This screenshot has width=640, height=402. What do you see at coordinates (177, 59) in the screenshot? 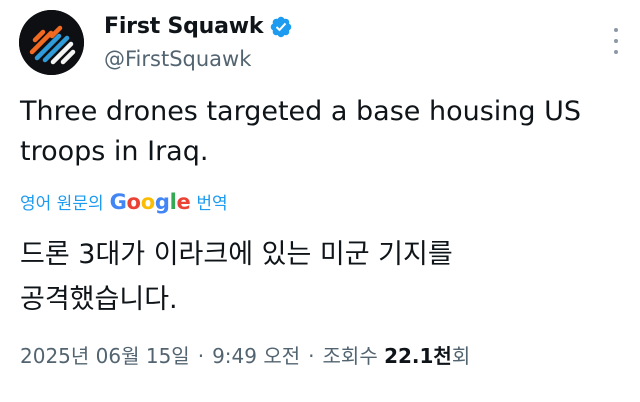
I see `author-handle: @FirstSquawk` at bounding box center [177, 59].